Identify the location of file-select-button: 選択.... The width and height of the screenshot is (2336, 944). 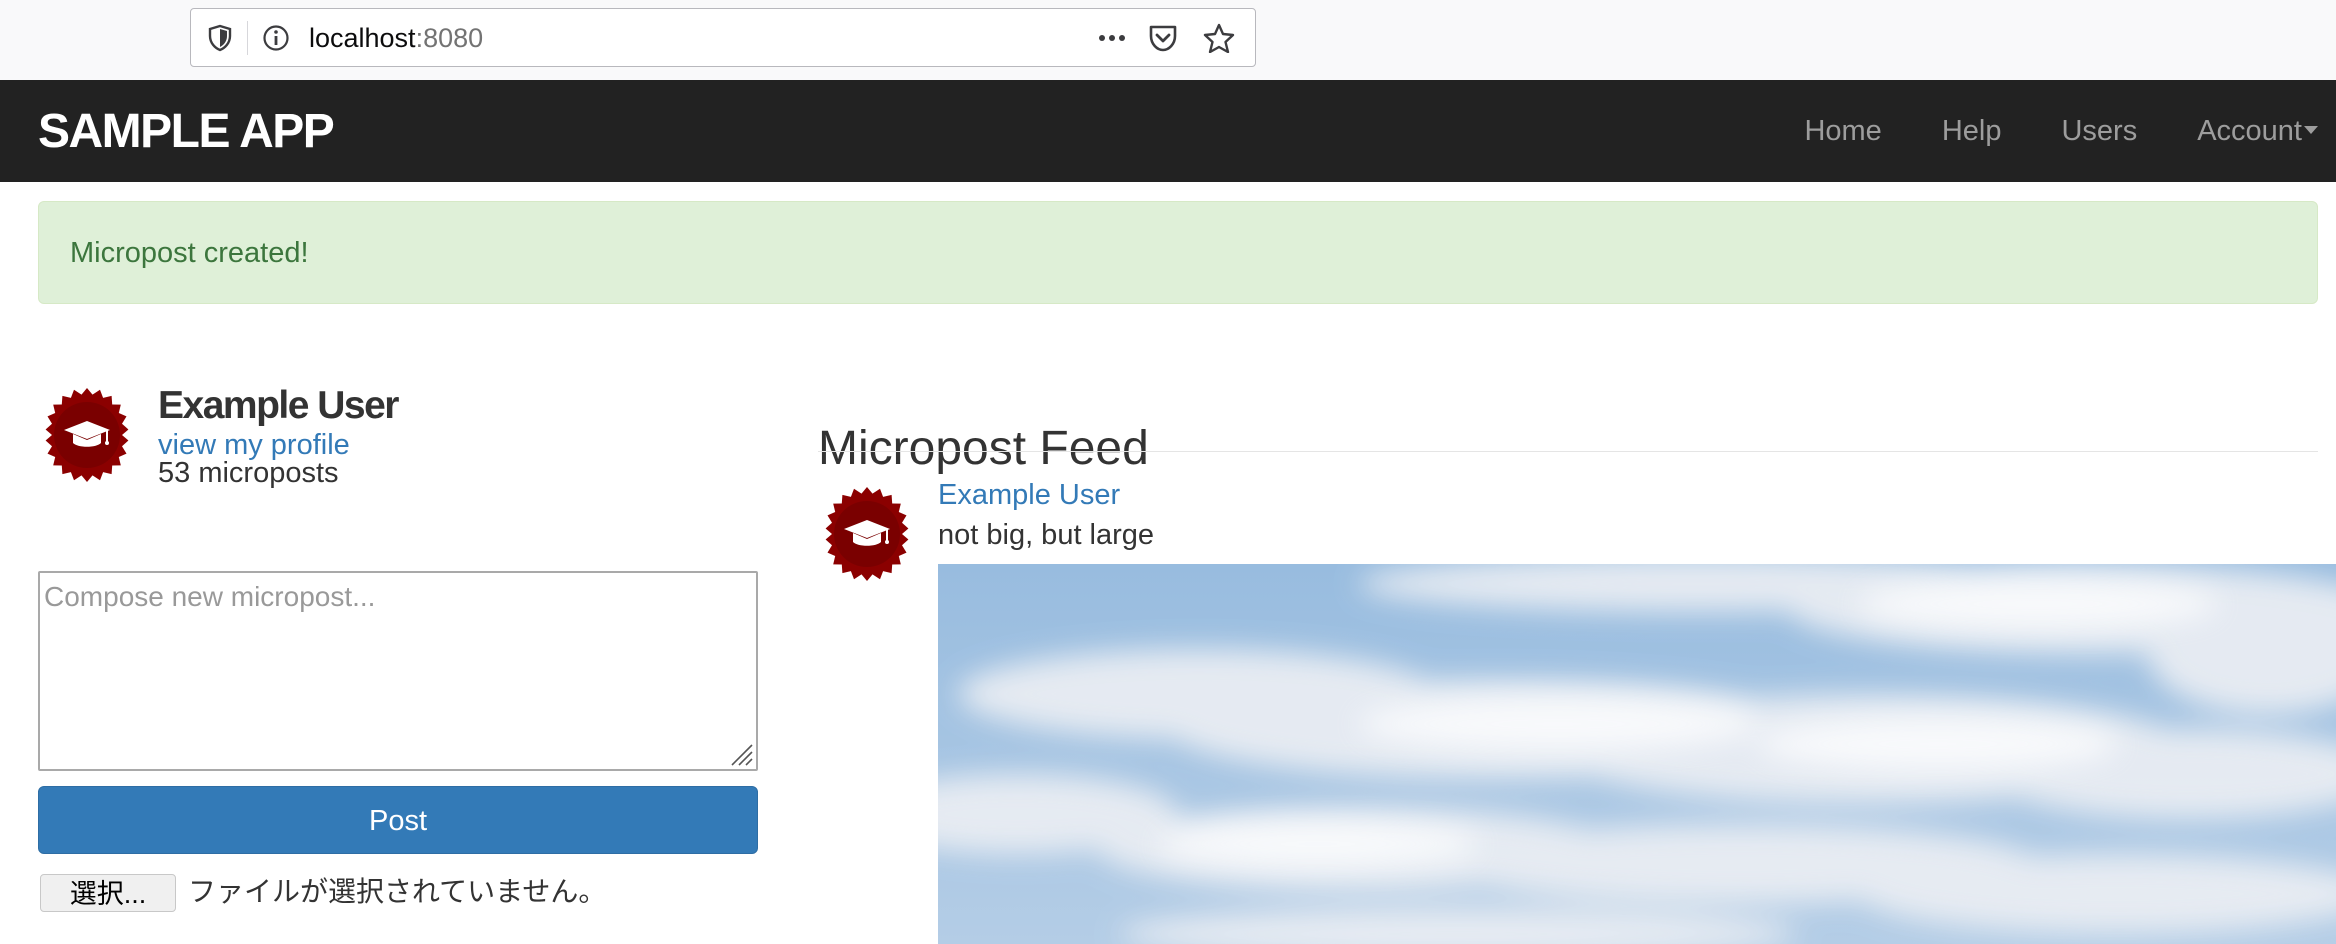
(108, 893).